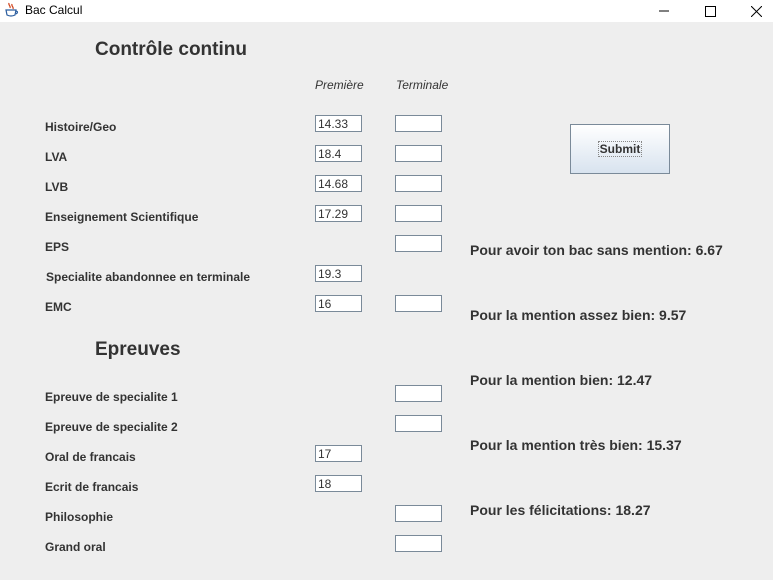 This screenshot has width=773, height=580. Describe the element at coordinates (418, 543) in the screenshot. I see `grand-oral-terminale-field` at that location.